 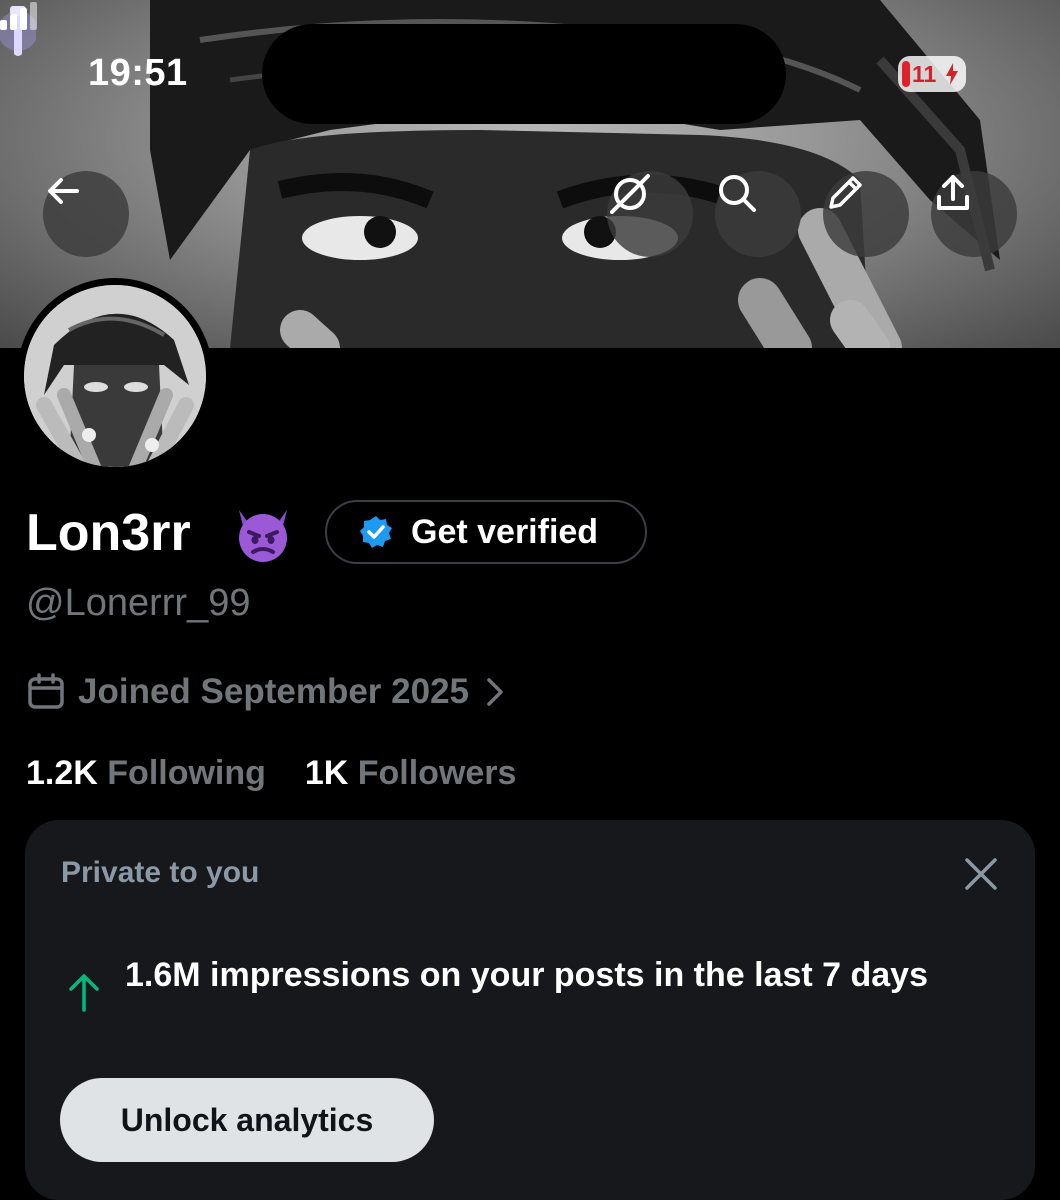 What do you see at coordinates (981, 874) in the screenshot?
I see `close-icon` at bounding box center [981, 874].